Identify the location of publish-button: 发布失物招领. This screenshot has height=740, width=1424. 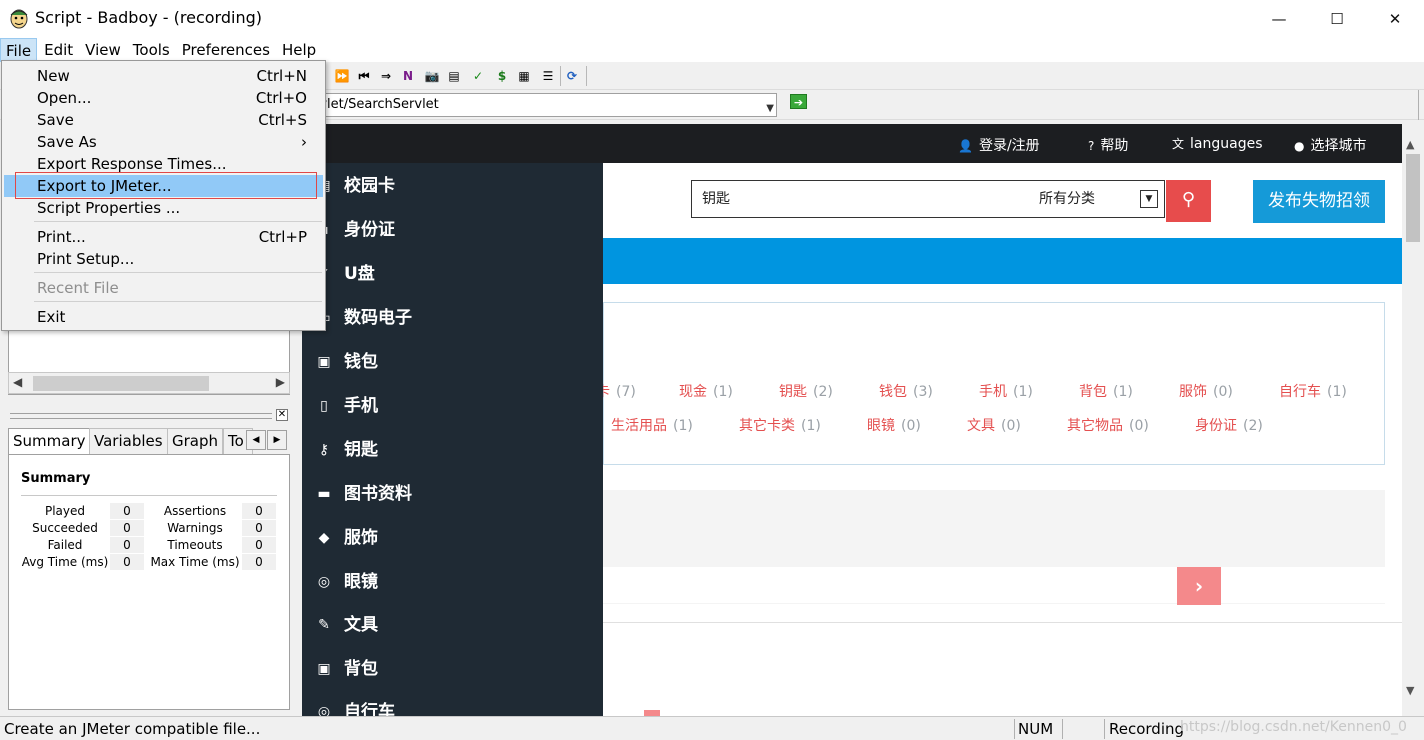
(1319, 201).